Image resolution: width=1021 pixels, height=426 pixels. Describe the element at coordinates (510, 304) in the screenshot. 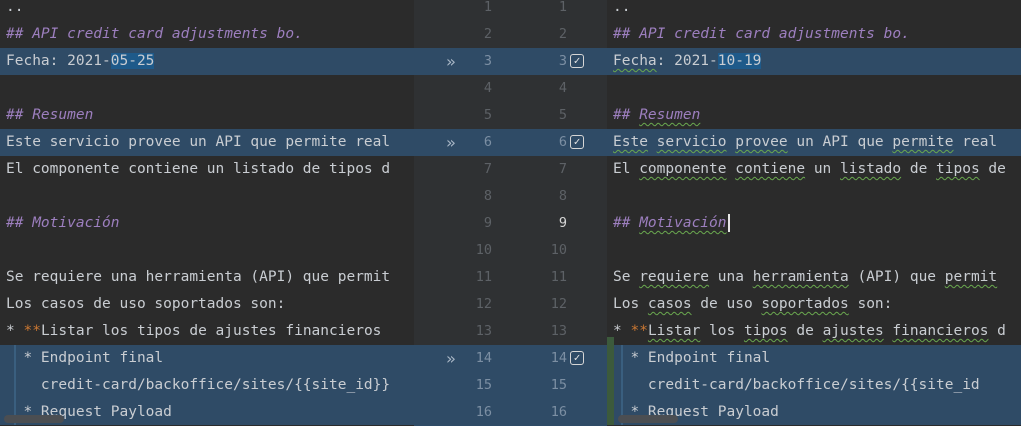

I see `gutter-row: 12 12` at that location.